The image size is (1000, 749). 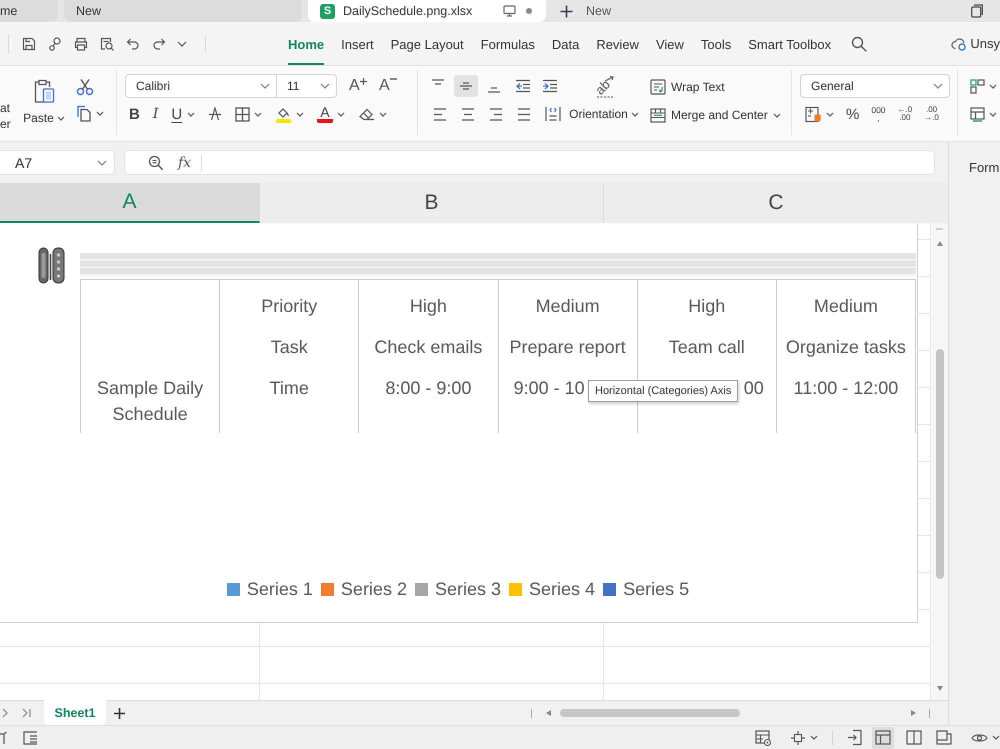 I want to click on exit-icon, so click(x=855, y=737).